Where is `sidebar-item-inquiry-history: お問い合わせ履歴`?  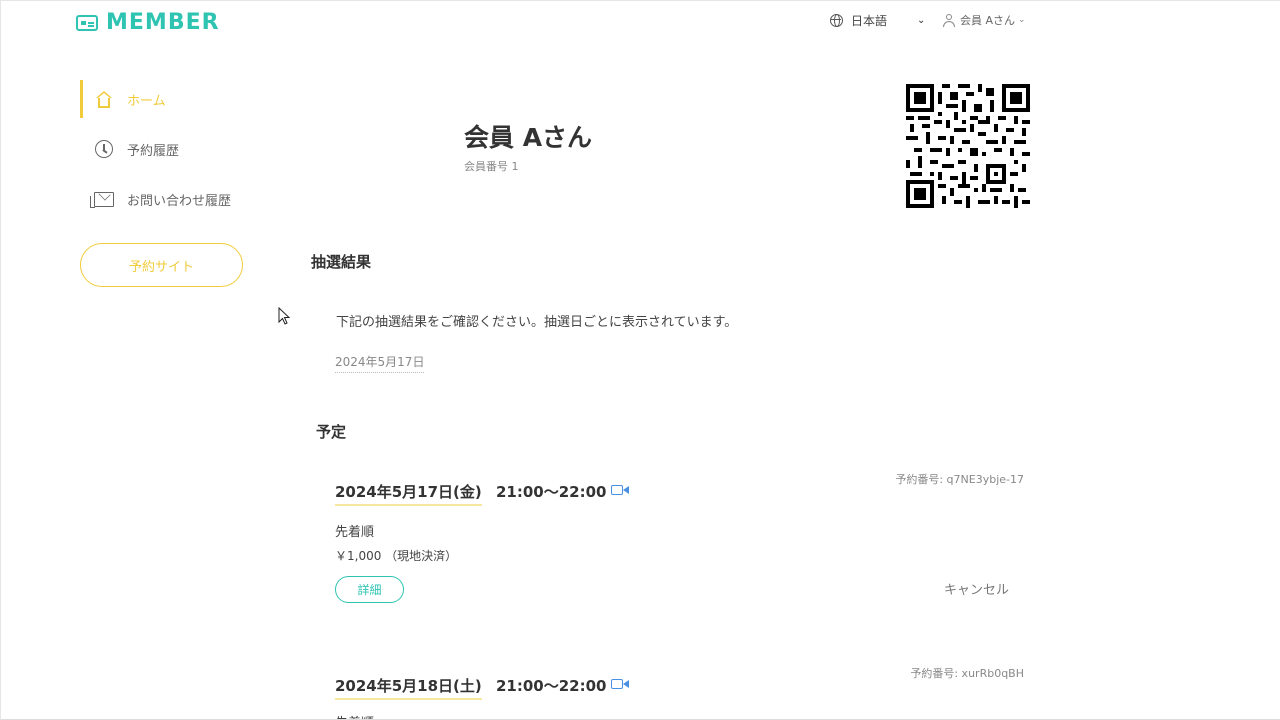
sidebar-item-inquiry-history: お問い合わせ履歴 is located at coordinates (161, 199).